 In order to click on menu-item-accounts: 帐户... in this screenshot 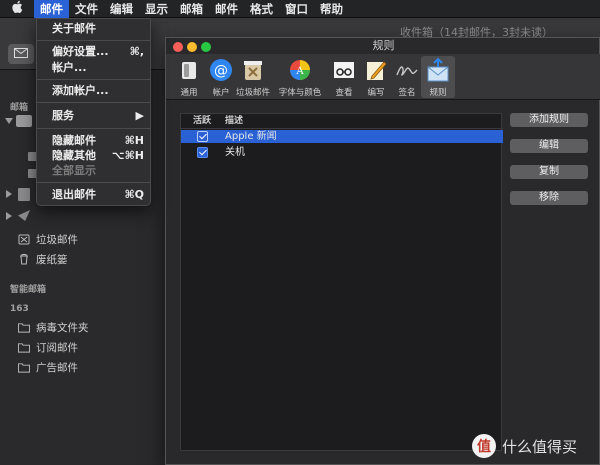, I will do `click(93, 68)`.